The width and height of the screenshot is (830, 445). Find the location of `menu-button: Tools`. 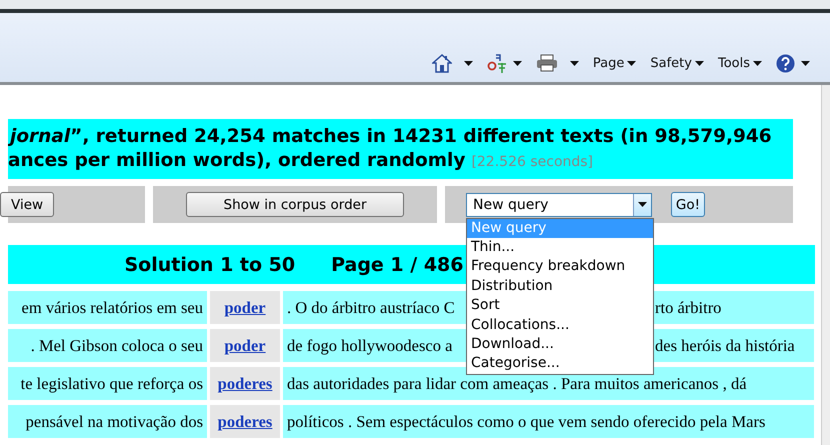

menu-button: Tools is located at coordinates (740, 63).